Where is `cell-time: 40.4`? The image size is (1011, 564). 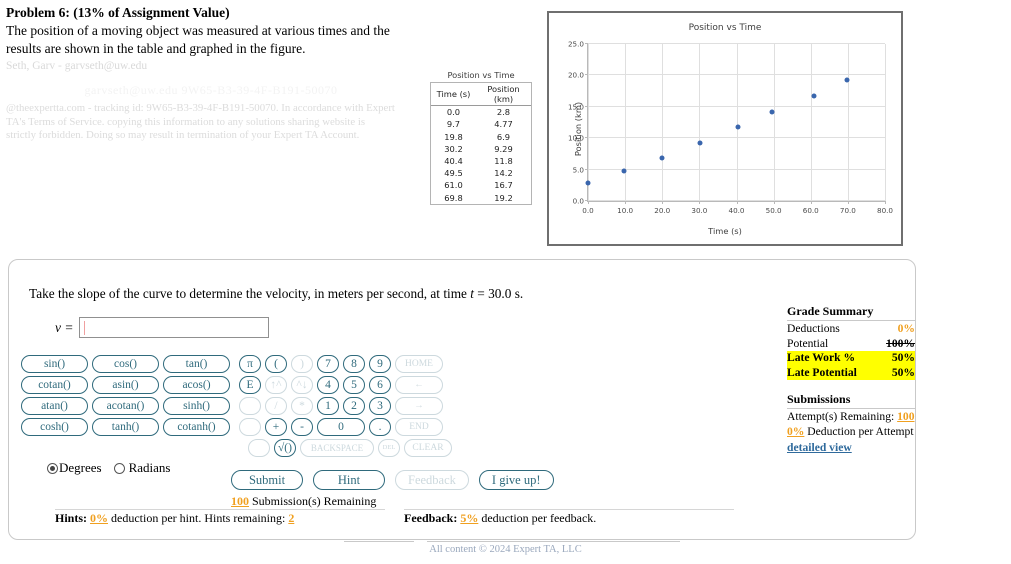 cell-time: 40.4 is located at coordinates (453, 161).